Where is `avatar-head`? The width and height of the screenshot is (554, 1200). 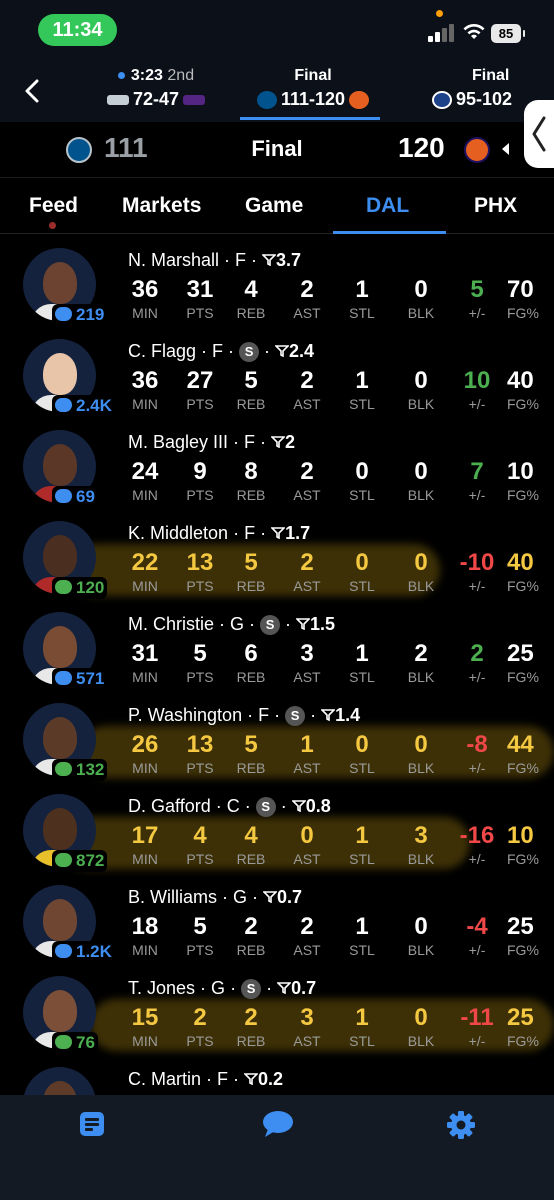 avatar-head is located at coordinates (60, 1011).